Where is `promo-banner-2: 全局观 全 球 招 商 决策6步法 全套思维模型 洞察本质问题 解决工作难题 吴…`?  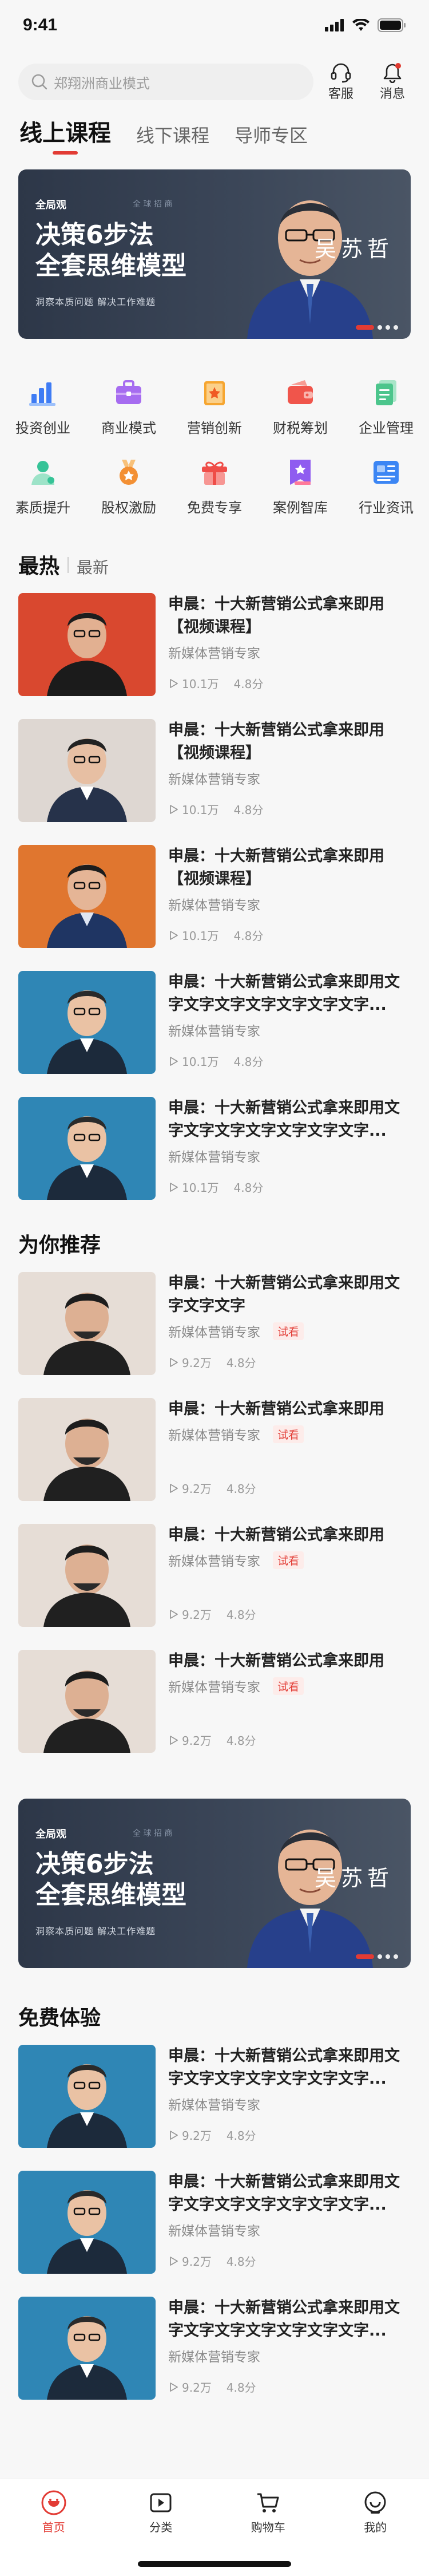
promo-banner-2: 全局观 全 球 招 商 决策6步法 全套思维模型 洞察本质问题 解决工作难题 吴… is located at coordinates (214, 1883).